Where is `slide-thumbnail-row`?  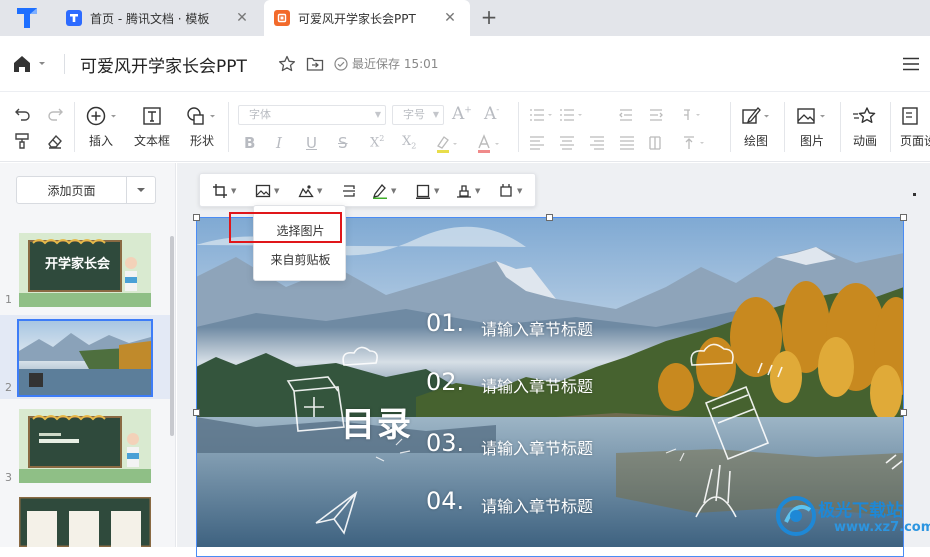
slide-thumbnail-row is located at coordinates (85, 520).